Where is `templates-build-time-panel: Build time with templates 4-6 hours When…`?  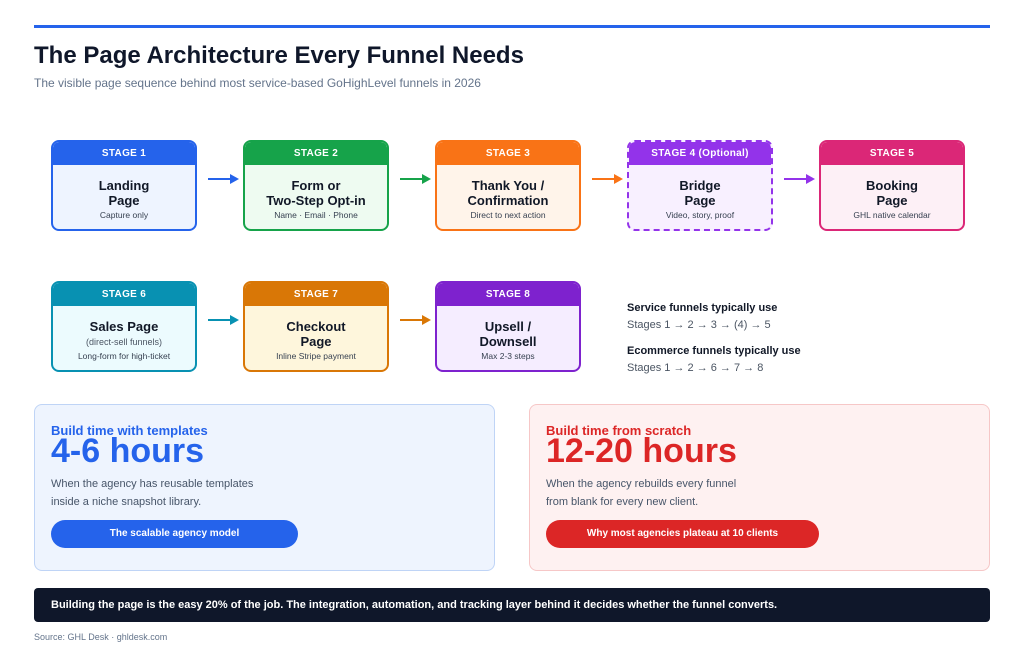 templates-build-time-panel: Build time with templates 4-6 hours When… is located at coordinates (264, 487).